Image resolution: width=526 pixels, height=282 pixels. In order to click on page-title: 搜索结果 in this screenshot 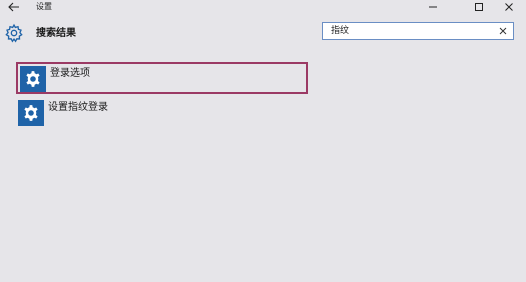, I will do `click(56, 33)`.